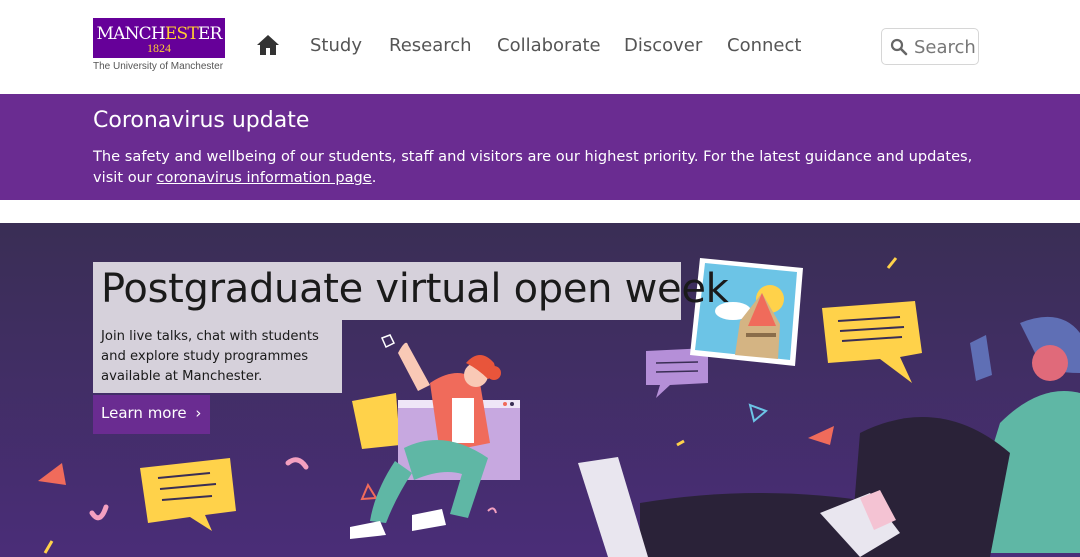  What do you see at coordinates (430, 45) in the screenshot?
I see `nav-research: Research` at bounding box center [430, 45].